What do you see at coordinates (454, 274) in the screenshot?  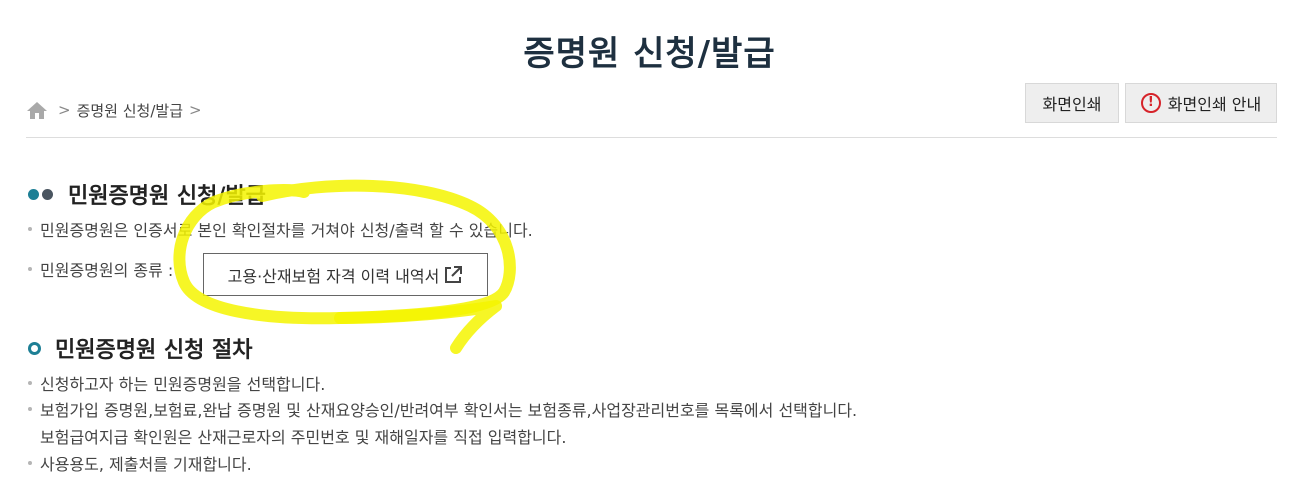 I see `external-link-icon` at bounding box center [454, 274].